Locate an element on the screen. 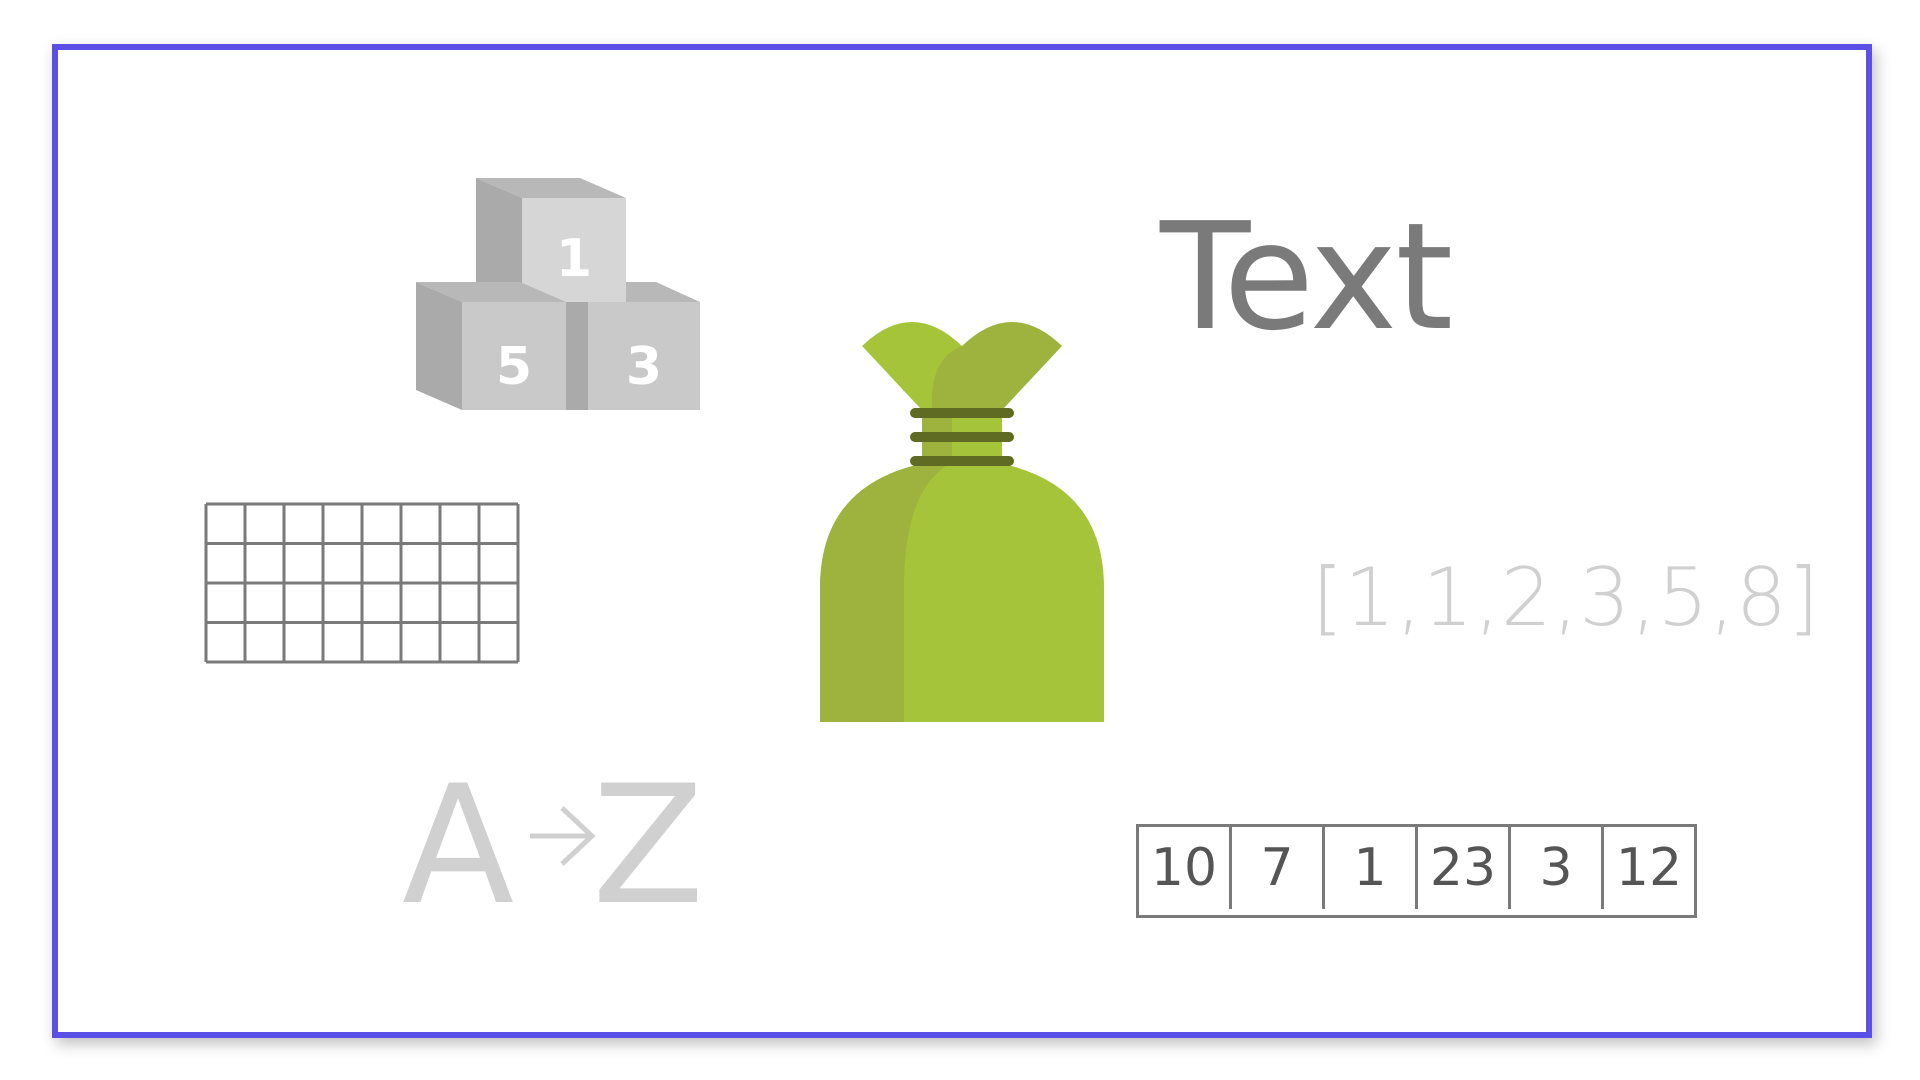 This screenshot has width=1920, height=1080. sort-to-letter: Z is located at coordinates (648, 838).